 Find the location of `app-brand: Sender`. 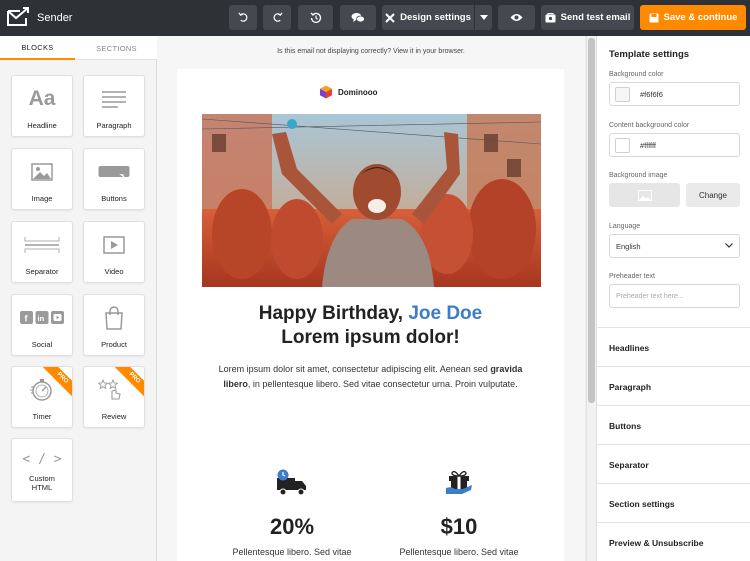

app-brand: Sender is located at coordinates (55, 18).